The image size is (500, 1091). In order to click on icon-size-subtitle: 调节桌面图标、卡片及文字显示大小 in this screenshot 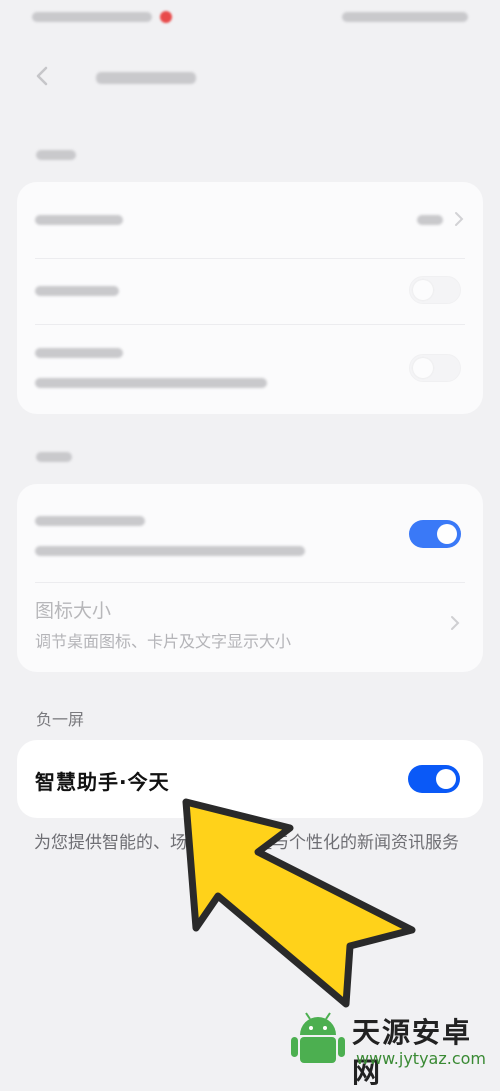, I will do `click(163, 641)`.